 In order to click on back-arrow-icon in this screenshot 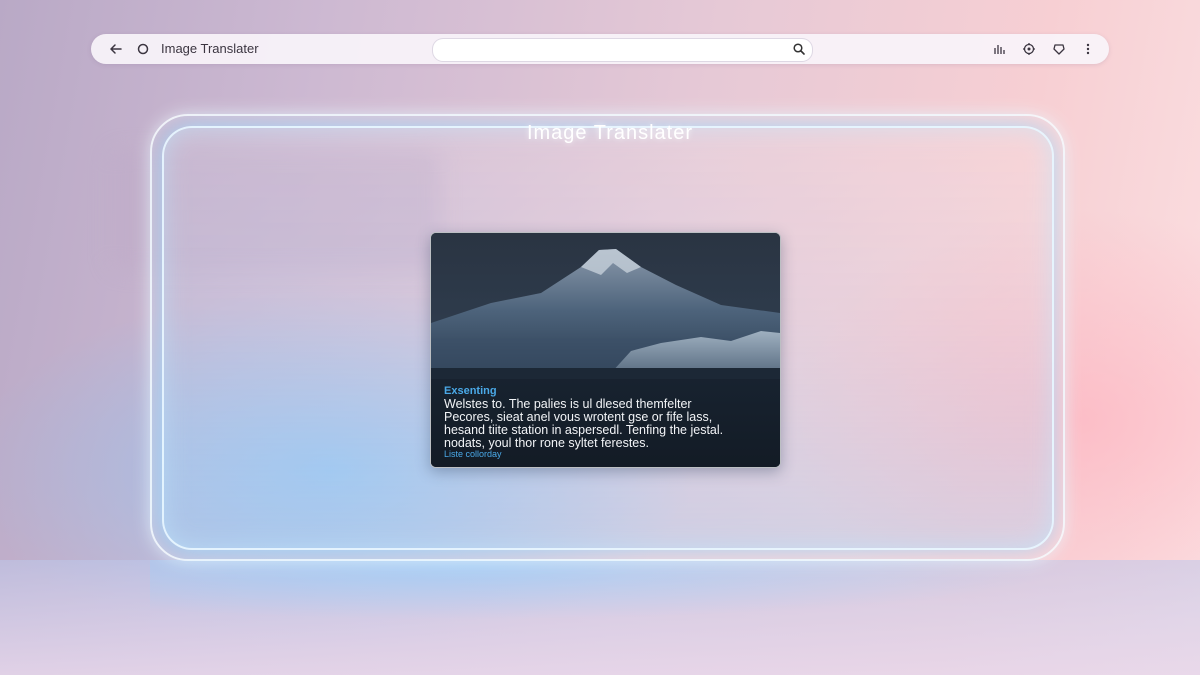, I will do `click(116, 49)`.